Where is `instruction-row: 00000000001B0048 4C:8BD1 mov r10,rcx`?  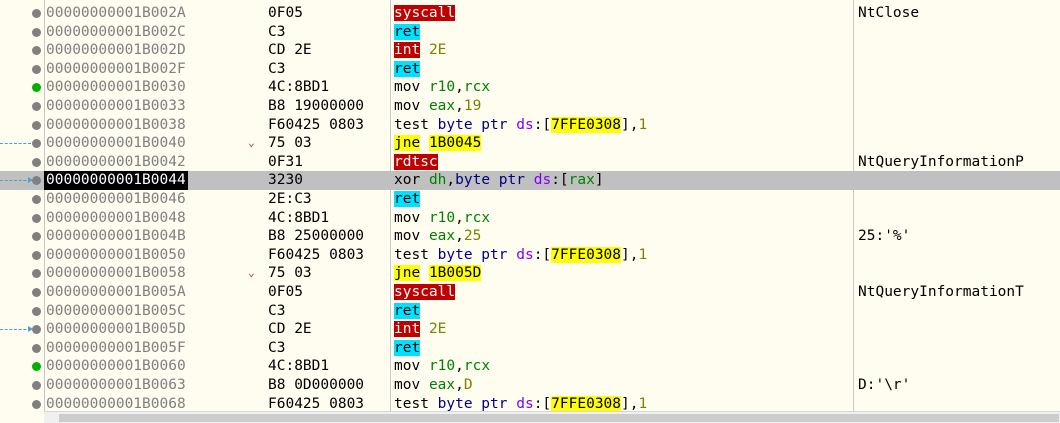
instruction-row: 00000000001B0048 4C:8BD1 mov r10,rcx is located at coordinates (530, 218).